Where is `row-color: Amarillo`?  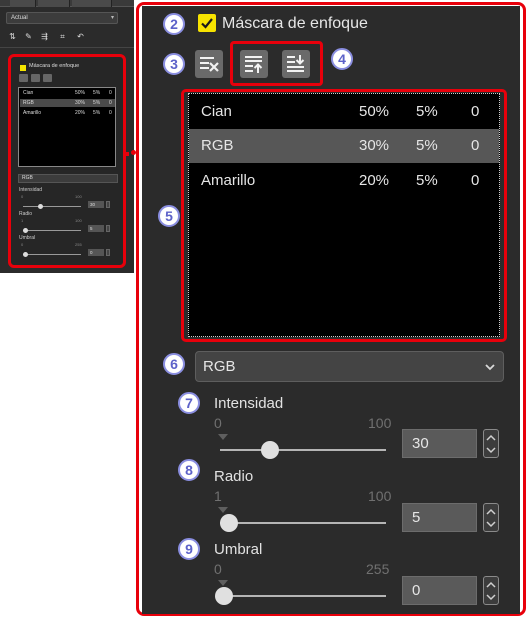
row-color: Amarillo is located at coordinates (228, 180).